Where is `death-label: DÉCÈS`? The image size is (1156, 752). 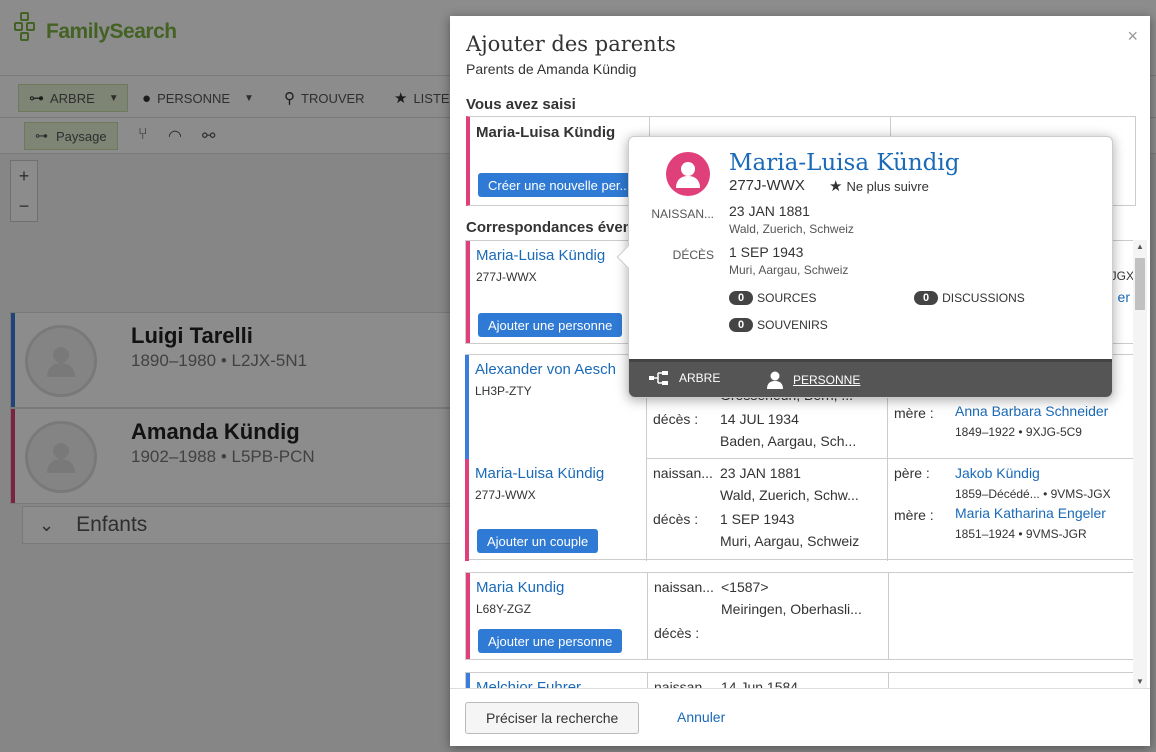
death-label: DÉCÈS is located at coordinates (693, 255).